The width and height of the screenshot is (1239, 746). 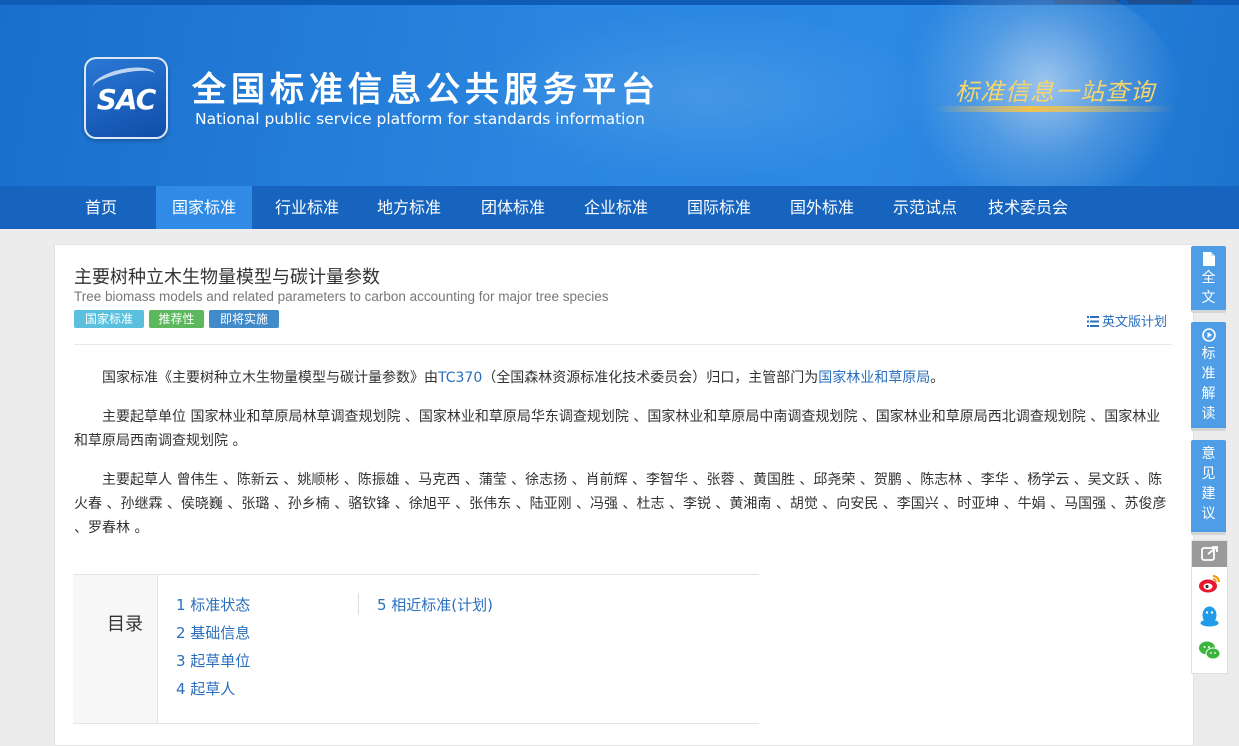 I want to click on top-tab-right, so click(x=1160, y=2).